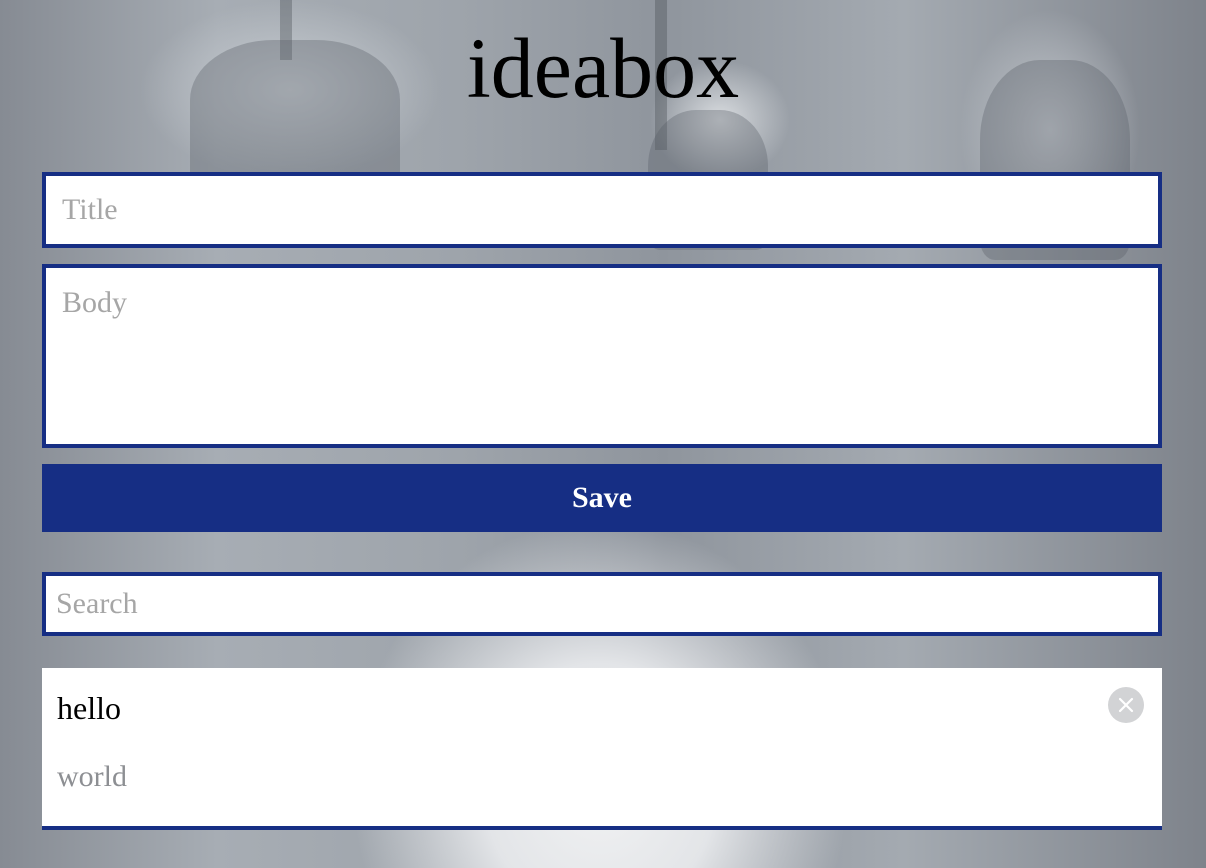 Image resolution: width=1206 pixels, height=868 pixels. What do you see at coordinates (602, 210) in the screenshot?
I see `title-input` at bounding box center [602, 210].